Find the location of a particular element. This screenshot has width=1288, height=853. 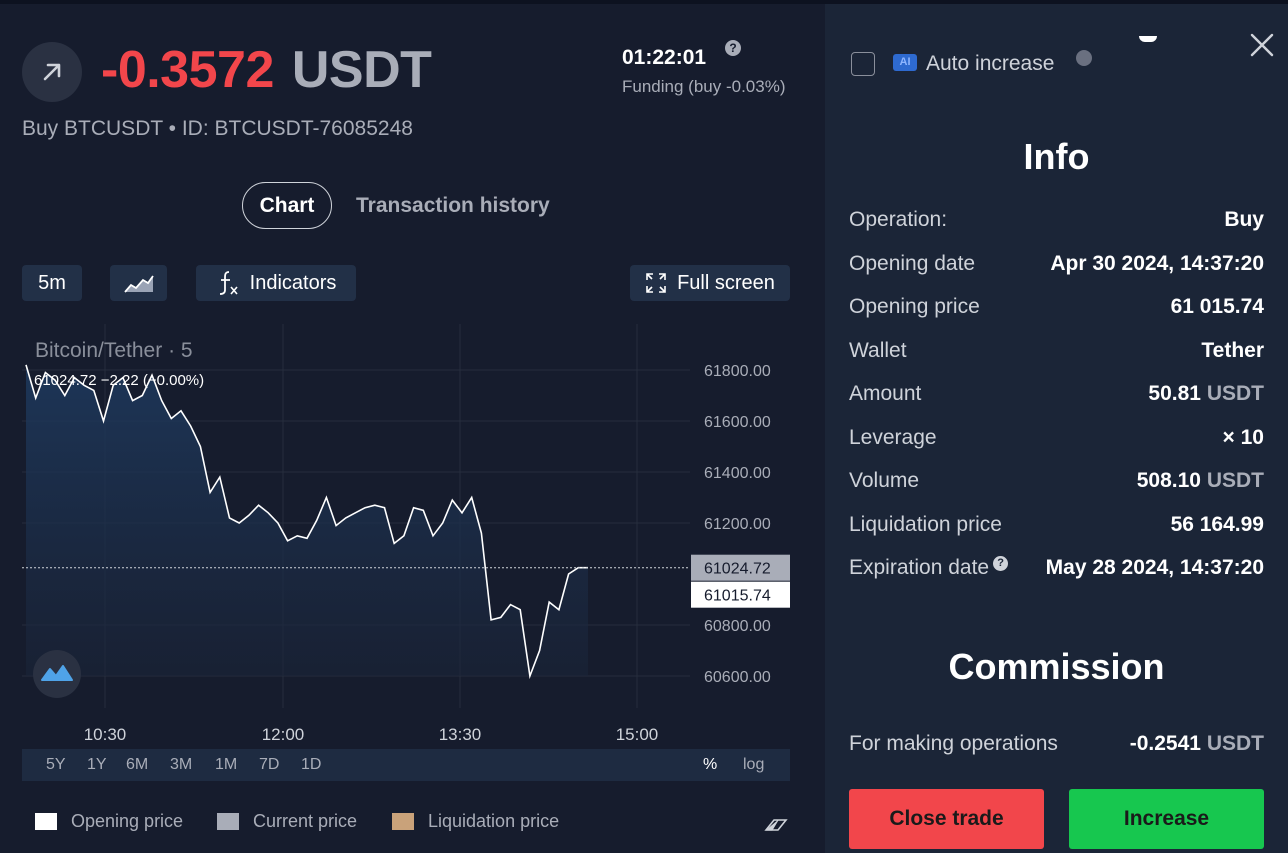

row-opening-date: Opening date Apr 30 2024, 14:37:20 is located at coordinates (1056, 264).